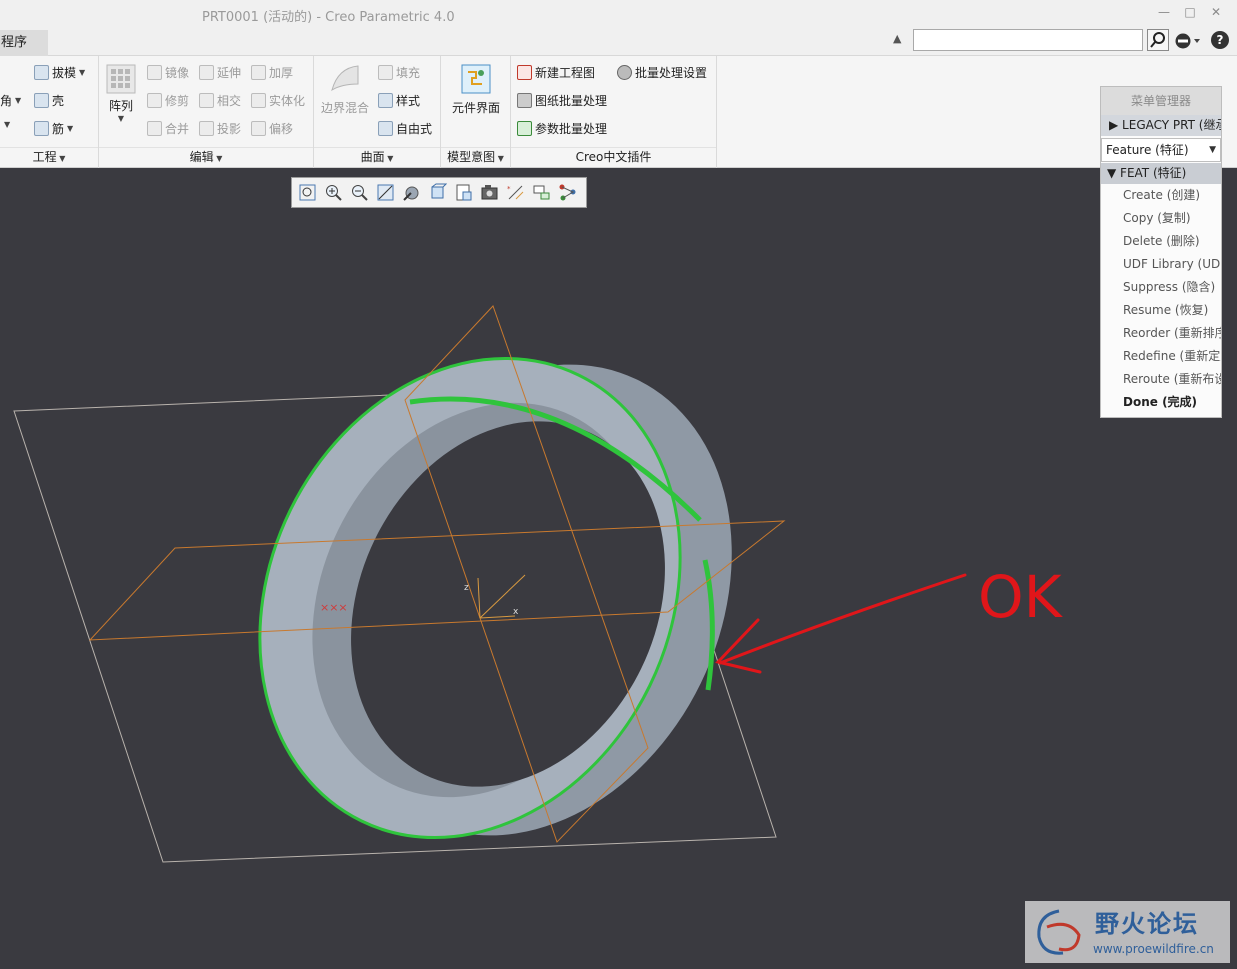 The width and height of the screenshot is (1237, 969). Describe the element at coordinates (206, 128) in the screenshot. I see `project-icon` at that location.